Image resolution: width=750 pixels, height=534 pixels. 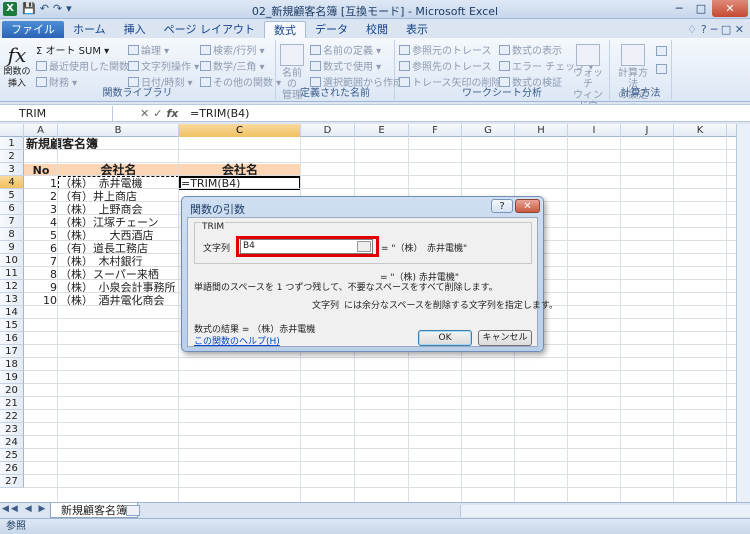 What do you see at coordinates (12, 468) in the screenshot?
I see `row-header-26: 26` at bounding box center [12, 468].